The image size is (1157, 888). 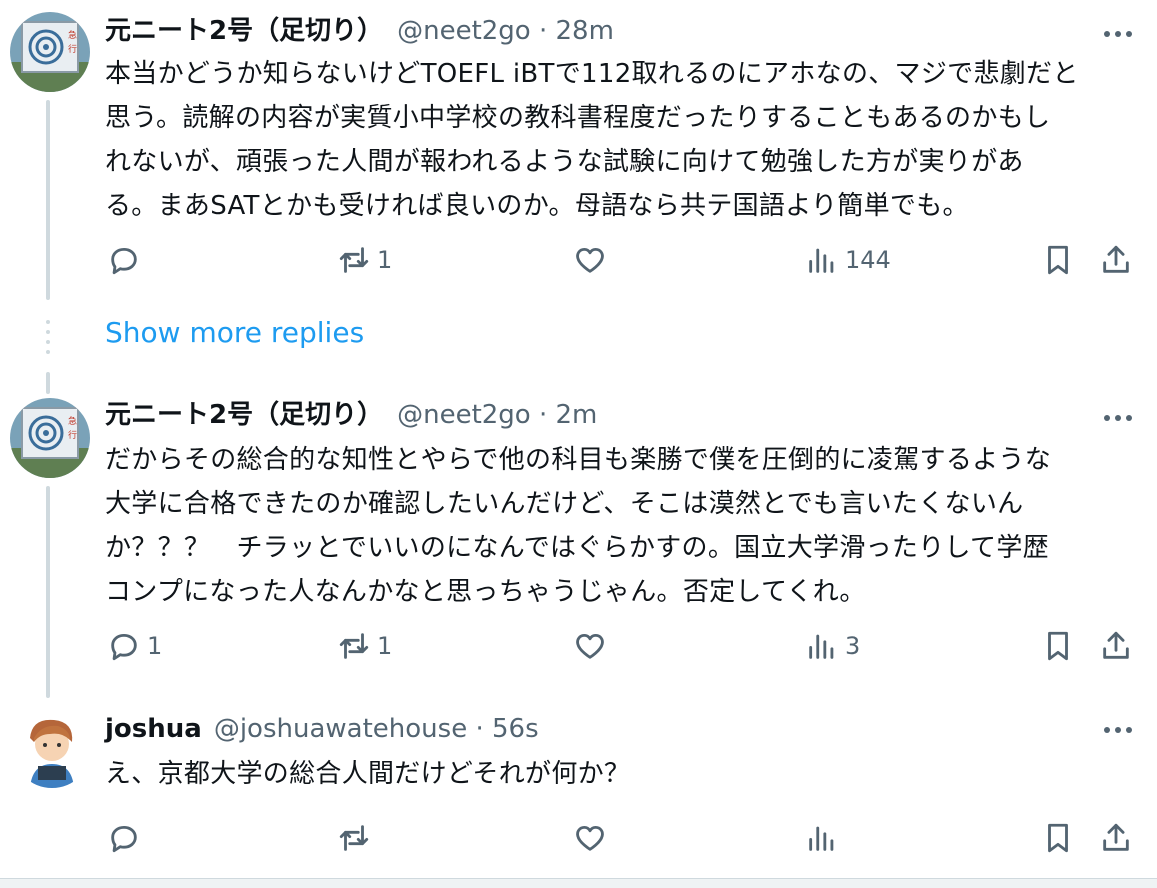 What do you see at coordinates (52, 748) in the screenshot?
I see `avatar` at bounding box center [52, 748].